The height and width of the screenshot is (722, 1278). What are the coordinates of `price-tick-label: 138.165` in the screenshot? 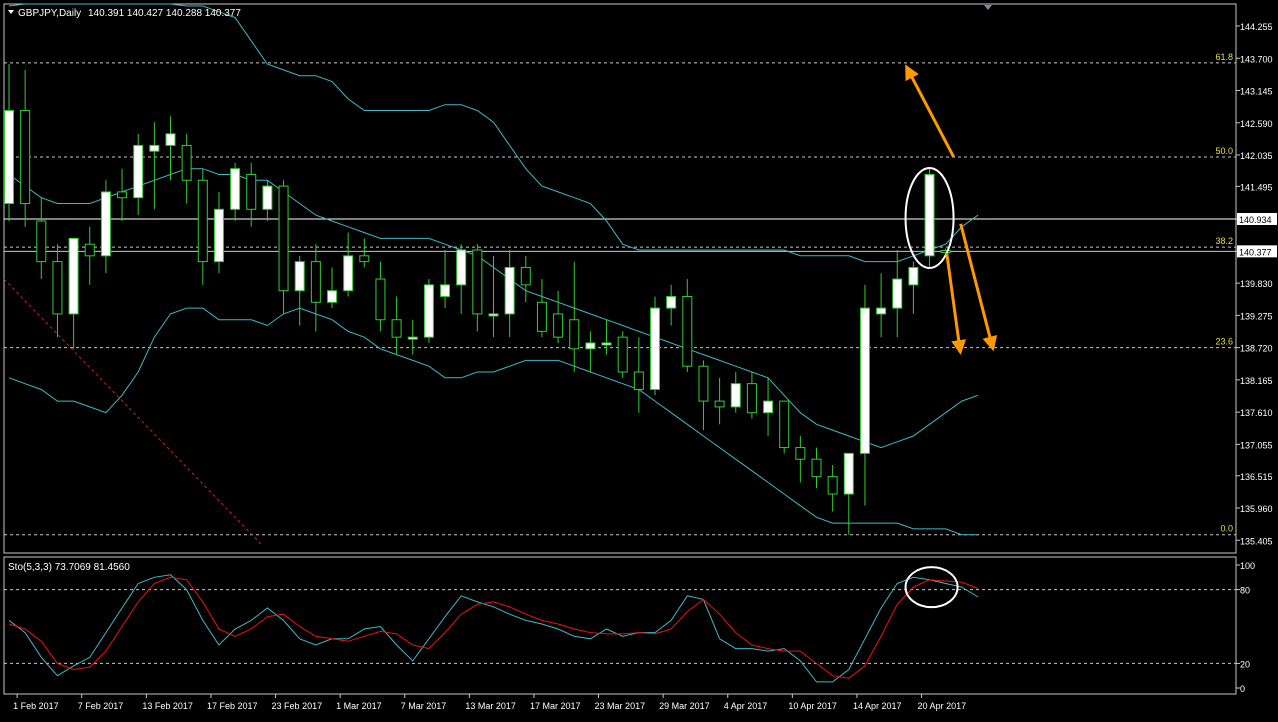 It's located at (1256, 381).